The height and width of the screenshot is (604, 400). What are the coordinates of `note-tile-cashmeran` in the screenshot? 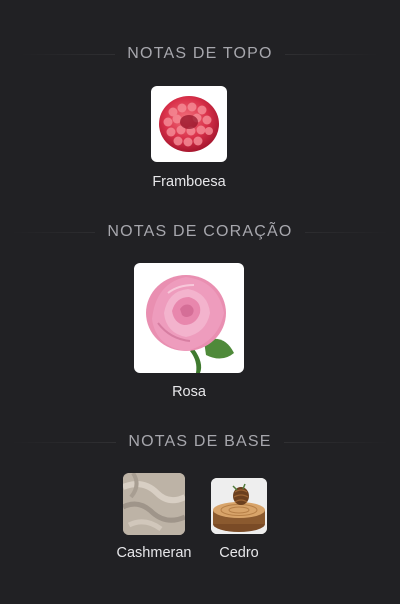 It's located at (154, 504).